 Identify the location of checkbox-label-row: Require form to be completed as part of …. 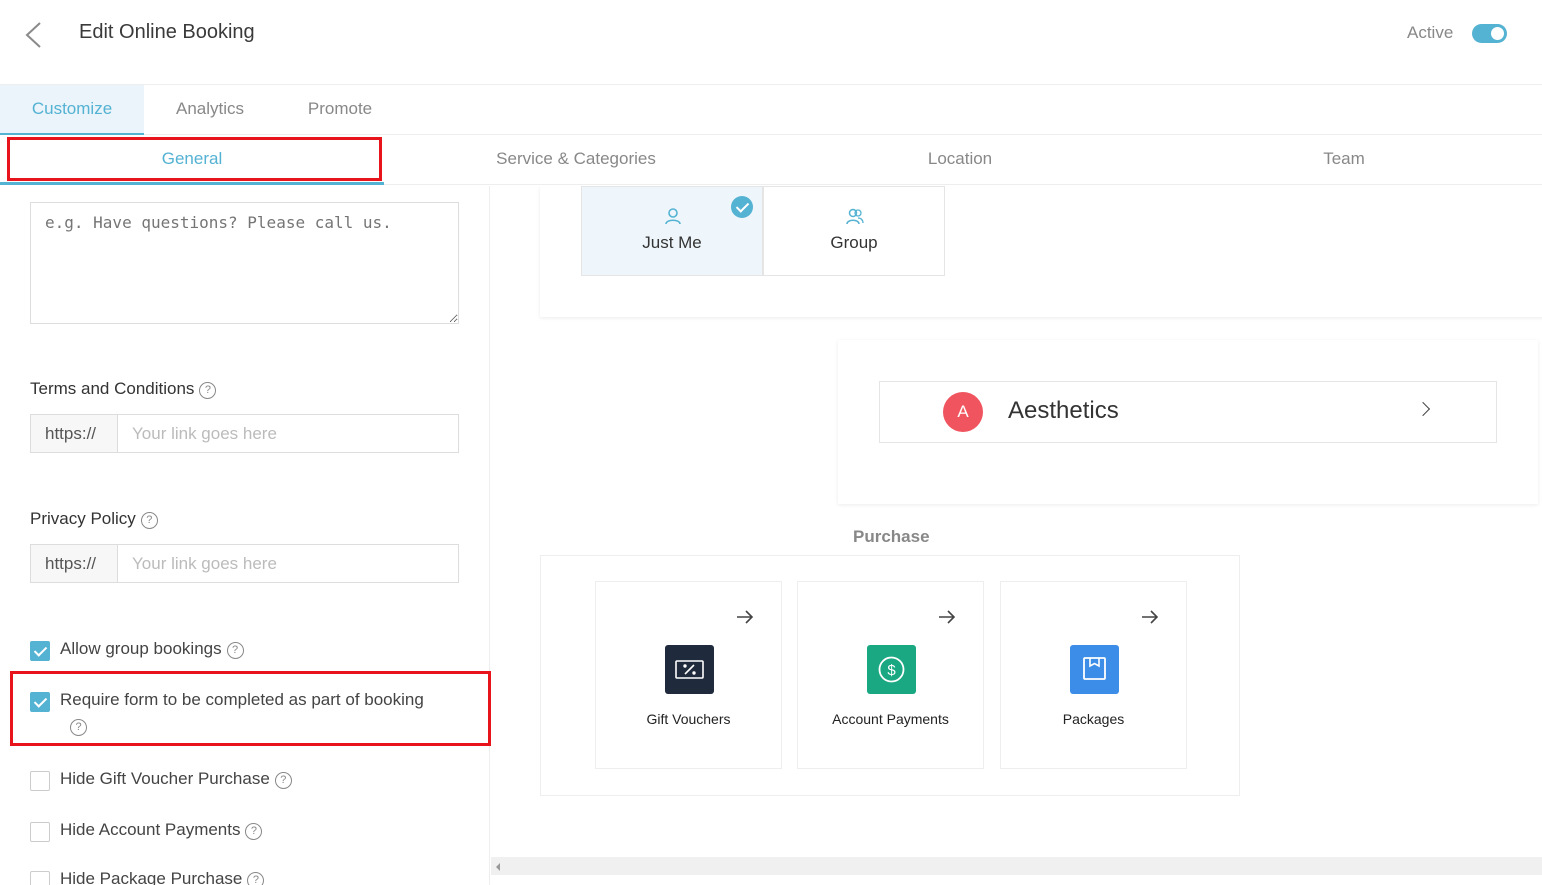
(255, 713).